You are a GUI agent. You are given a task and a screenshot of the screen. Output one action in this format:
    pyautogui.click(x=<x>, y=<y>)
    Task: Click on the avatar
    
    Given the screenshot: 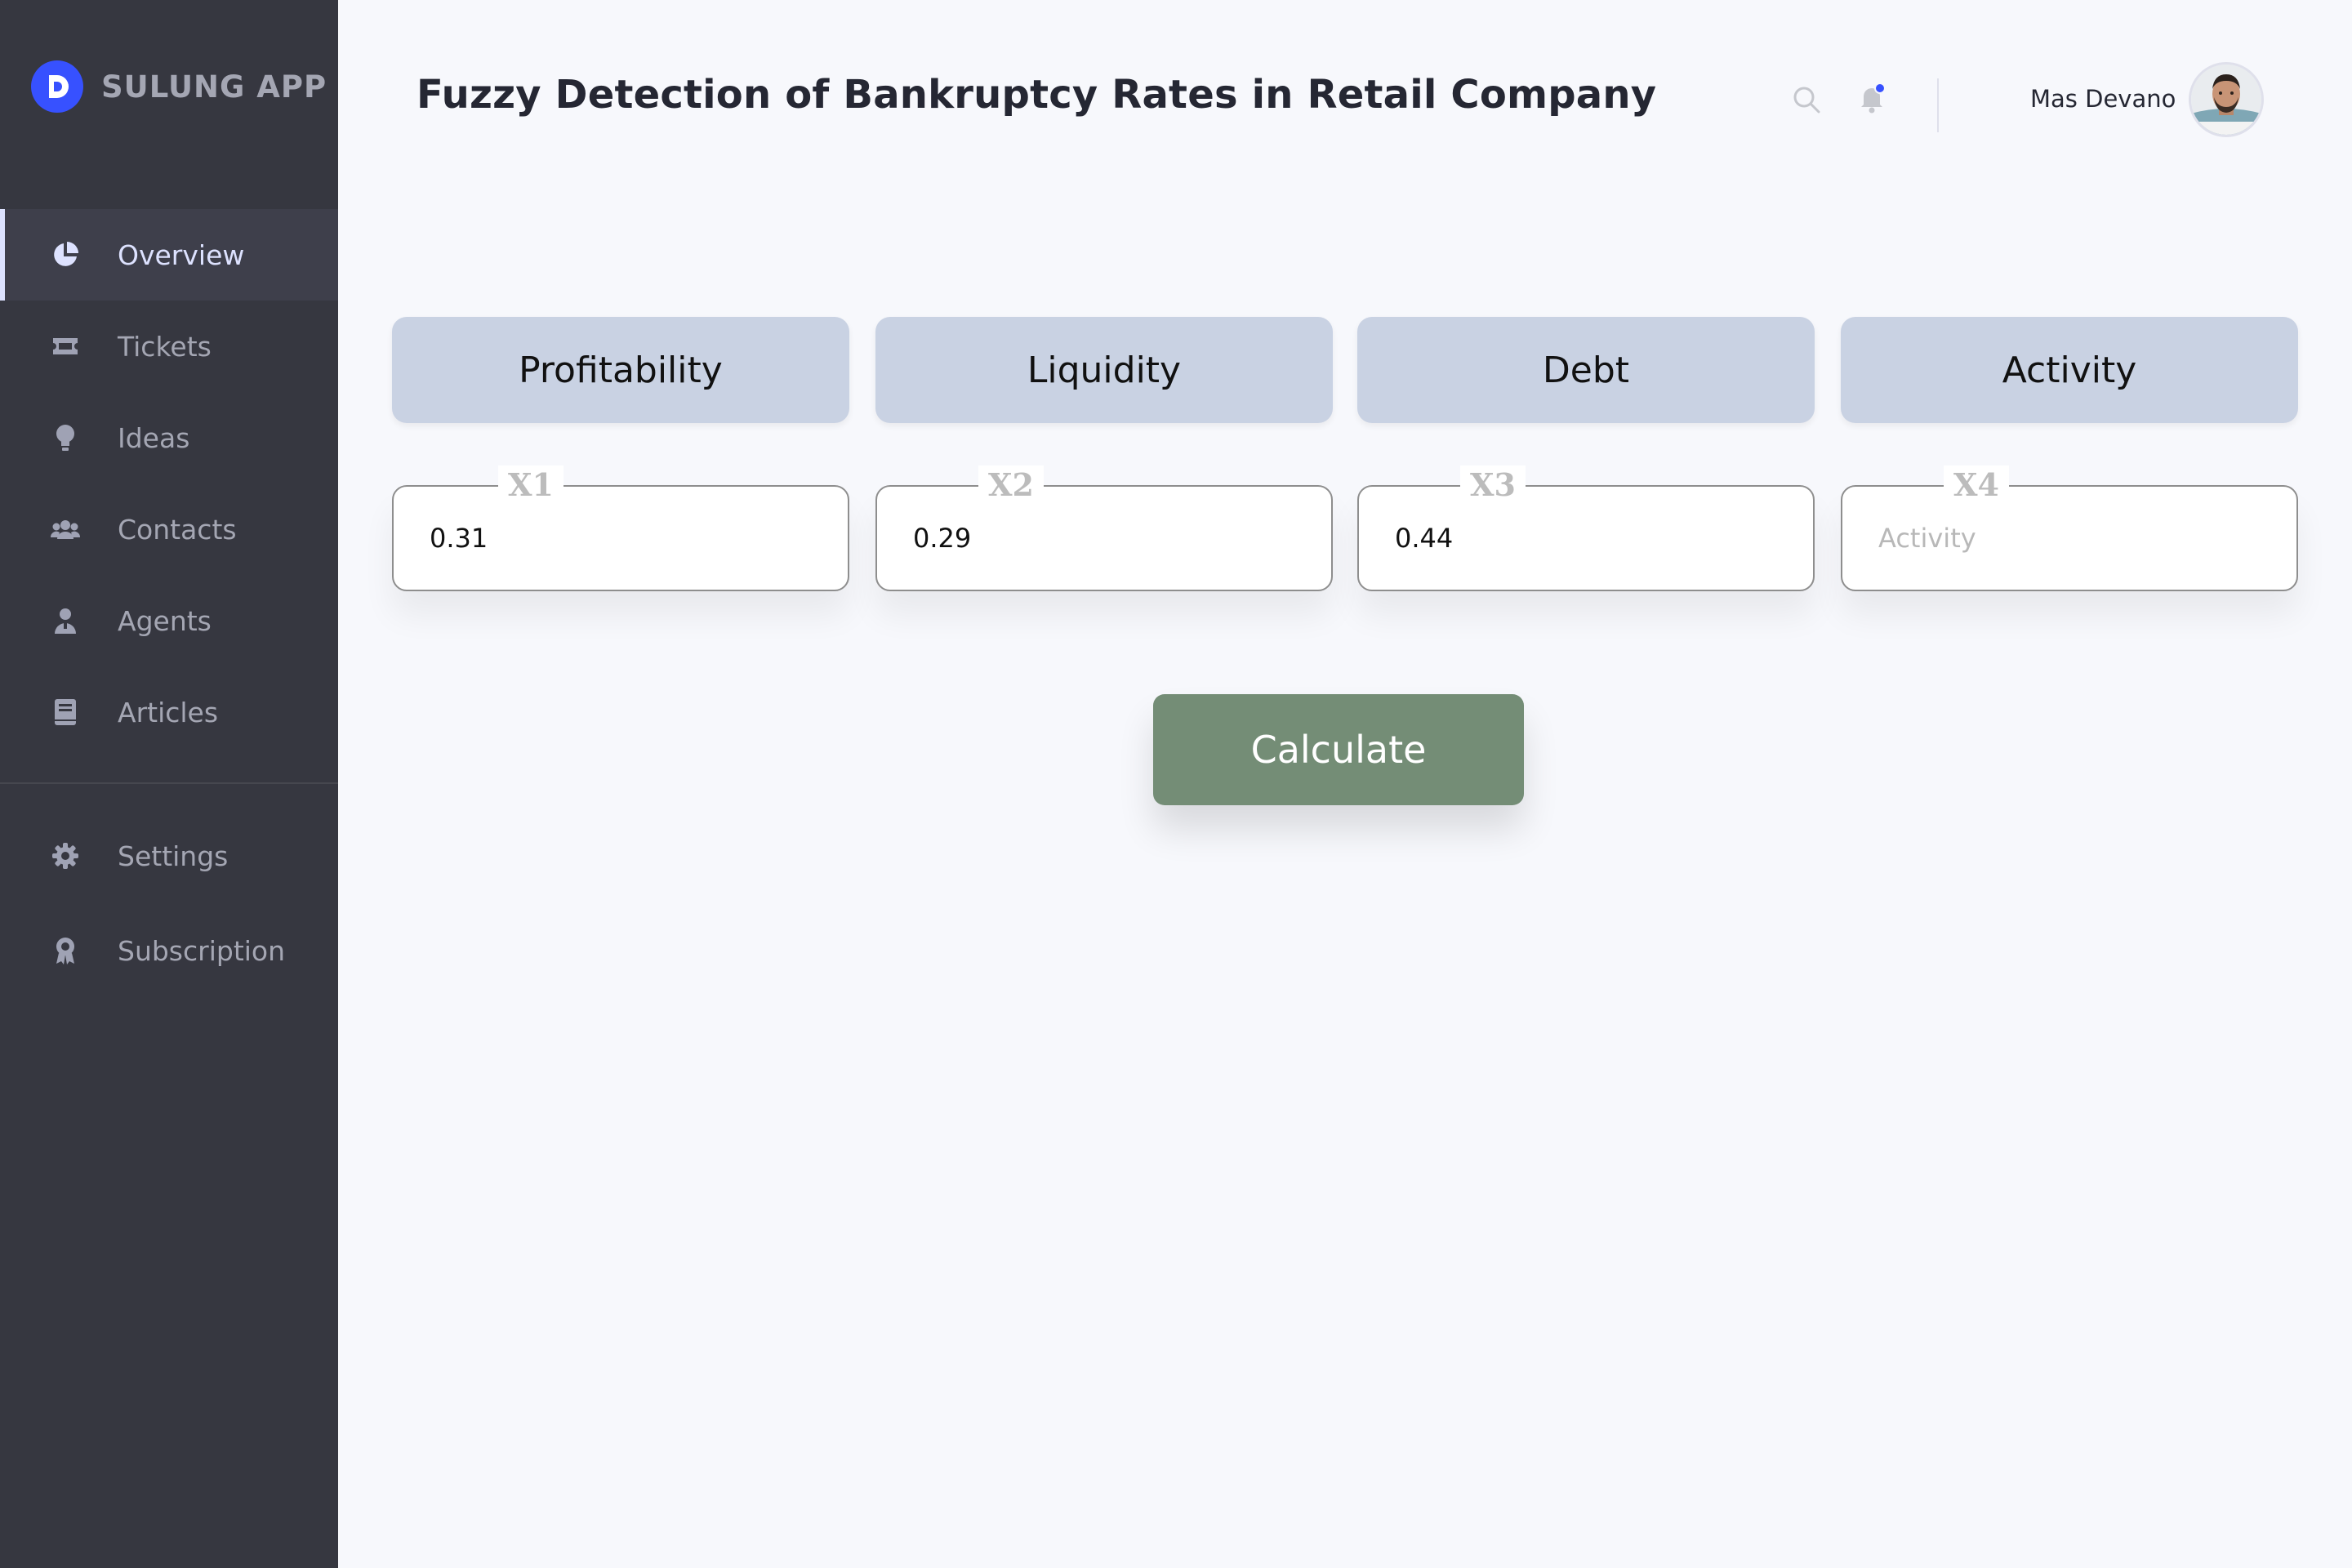 What is the action you would take?
    pyautogui.click(x=2226, y=99)
    